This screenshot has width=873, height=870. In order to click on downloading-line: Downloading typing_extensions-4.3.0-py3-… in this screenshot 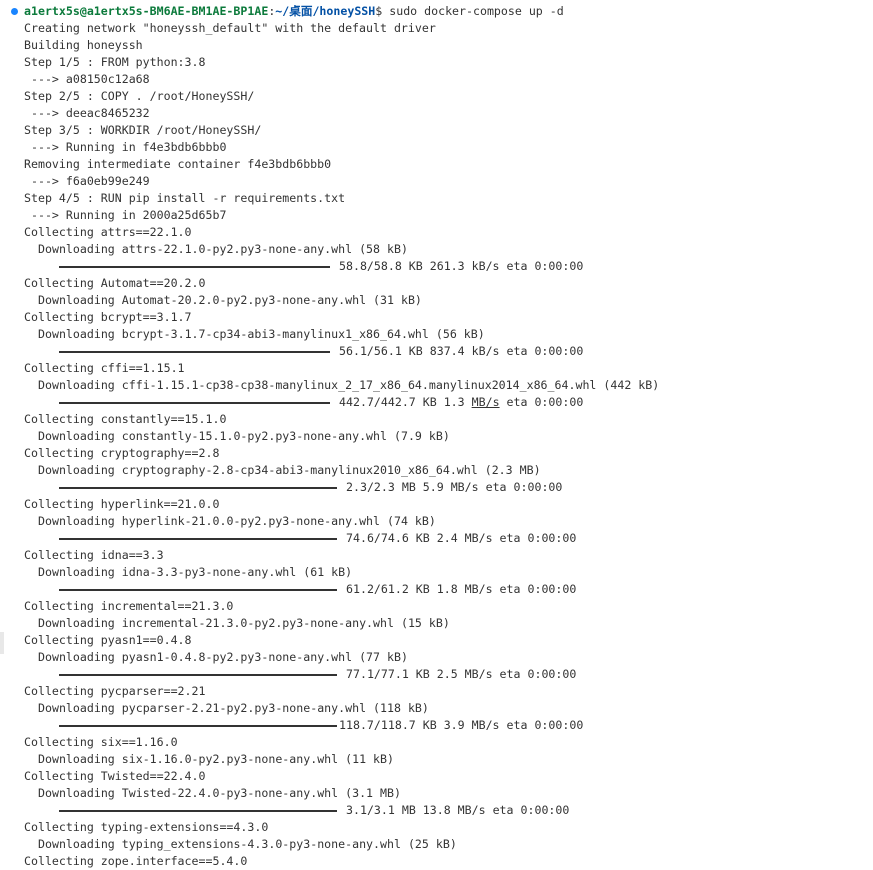, I will do `click(247, 844)`.